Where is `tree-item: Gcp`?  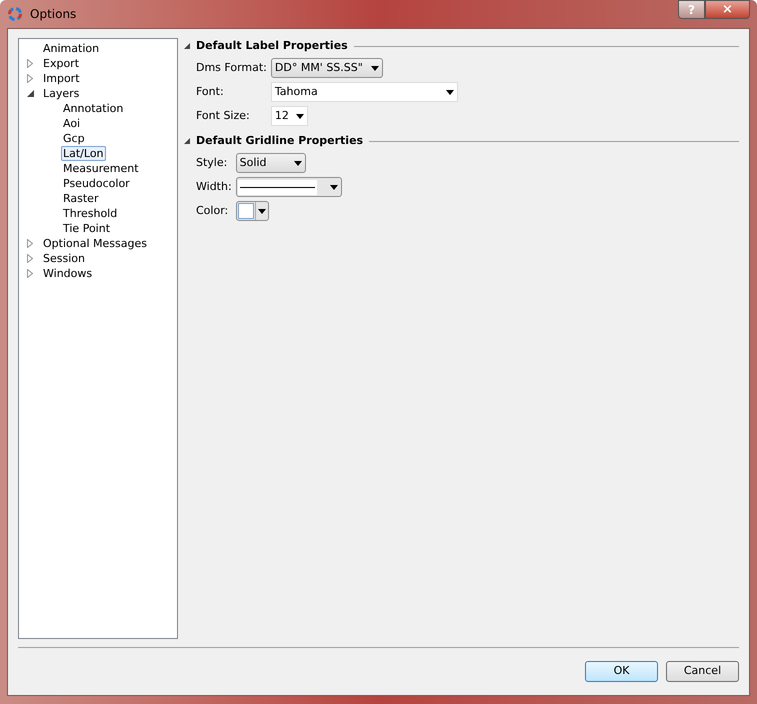
tree-item: Gcp is located at coordinates (74, 138).